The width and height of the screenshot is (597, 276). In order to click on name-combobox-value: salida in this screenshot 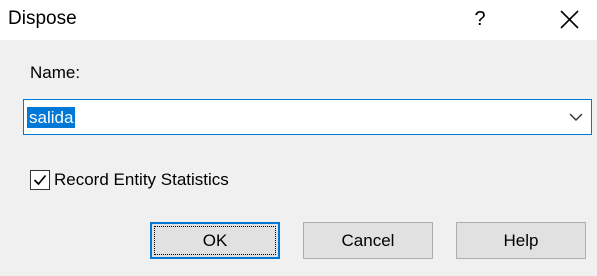, I will do `click(51, 117)`.